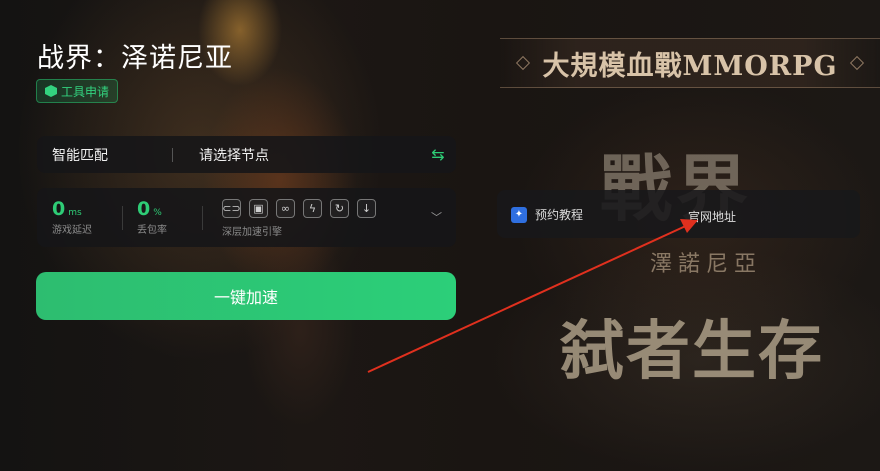 This screenshot has width=880, height=471. Describe the element at coordinates (706, 264) in the screenshot. I see `game-logo-subtitle: 澤諾尼亞` at that location.